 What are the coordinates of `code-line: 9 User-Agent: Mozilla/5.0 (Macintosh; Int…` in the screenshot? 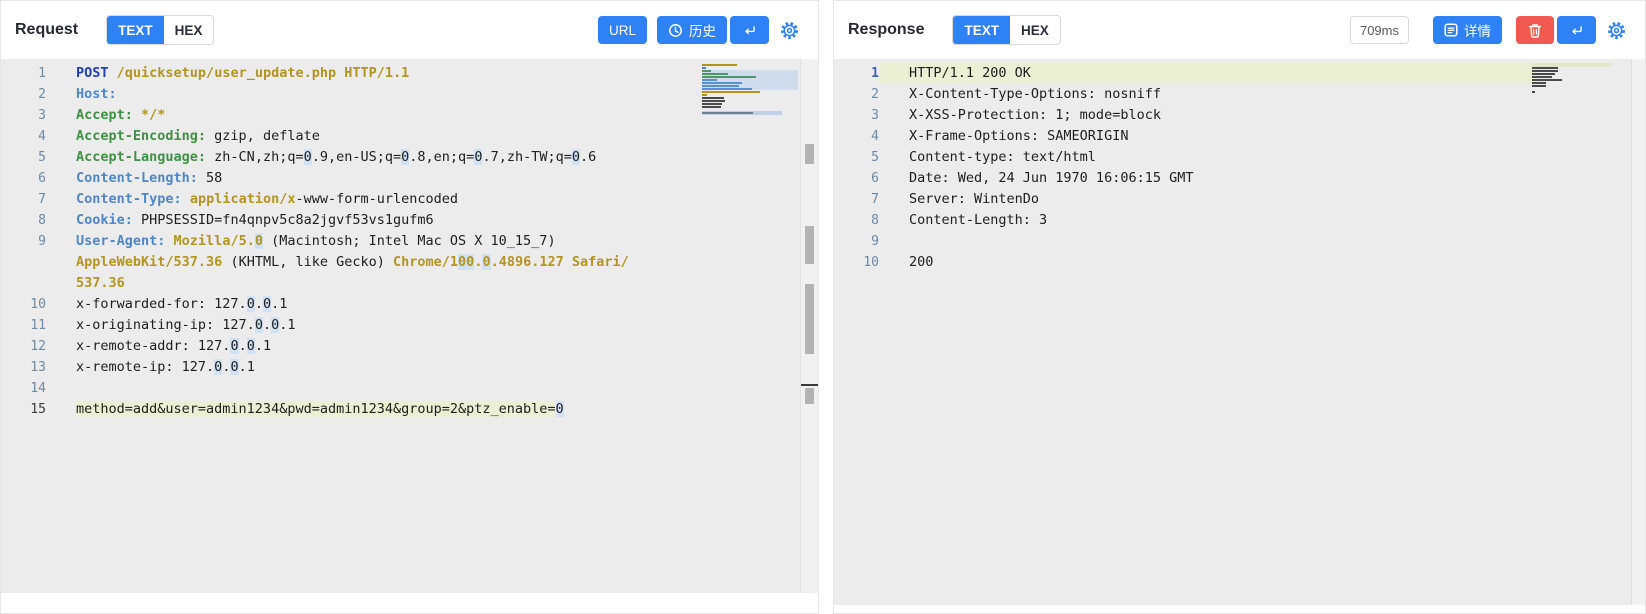 It's located at (409, 241).